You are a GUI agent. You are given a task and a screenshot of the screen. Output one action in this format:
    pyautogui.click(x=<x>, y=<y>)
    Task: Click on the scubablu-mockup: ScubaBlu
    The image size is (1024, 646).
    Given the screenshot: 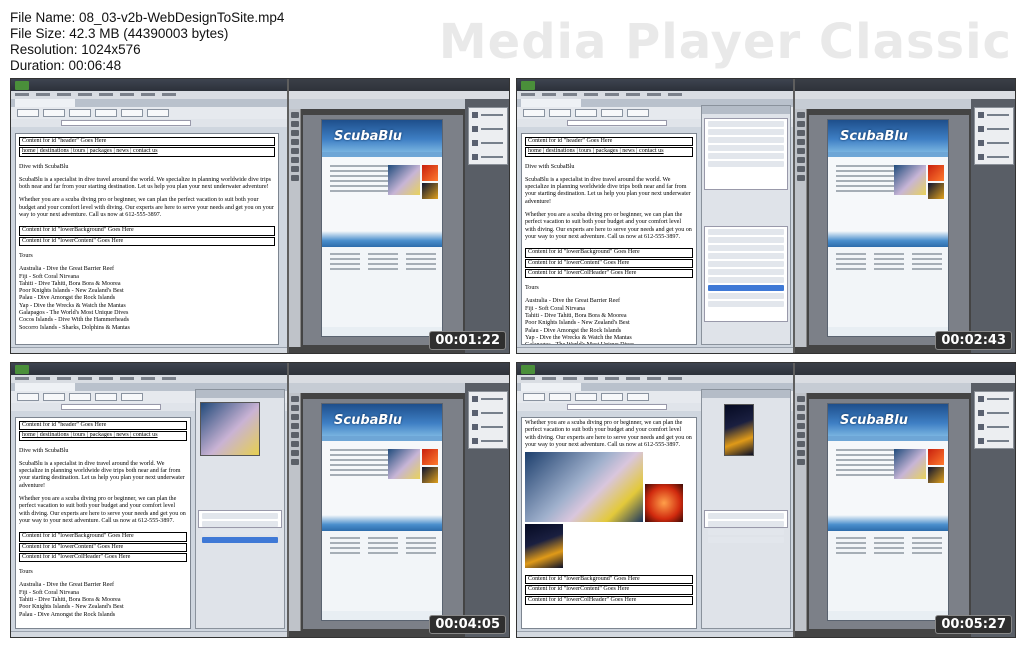 What is the action you would take?
    pyautogui.click(x=888, y=512)
    